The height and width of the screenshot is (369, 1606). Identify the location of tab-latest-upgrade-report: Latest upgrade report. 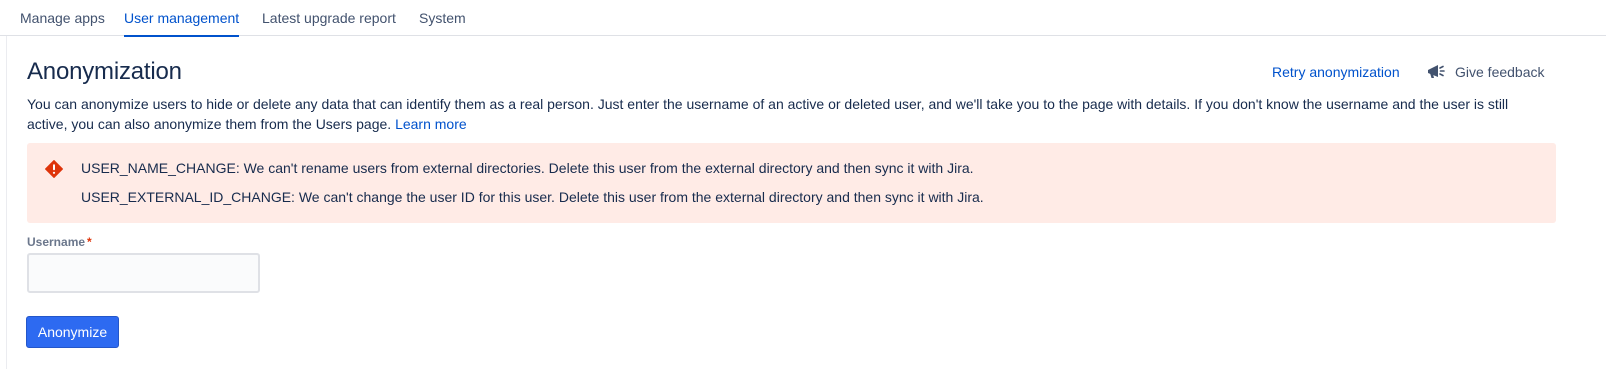
(329, 18).